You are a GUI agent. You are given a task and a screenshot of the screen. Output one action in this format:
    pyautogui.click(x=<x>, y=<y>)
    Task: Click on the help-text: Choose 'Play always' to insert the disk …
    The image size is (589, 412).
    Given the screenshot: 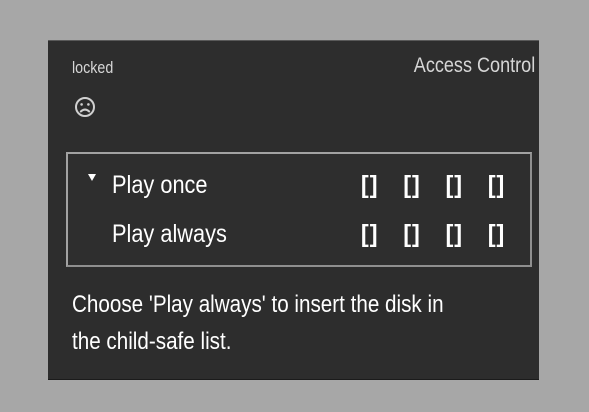 What is the action you would take?
    pyautogui.click(x=274, y=323)
    